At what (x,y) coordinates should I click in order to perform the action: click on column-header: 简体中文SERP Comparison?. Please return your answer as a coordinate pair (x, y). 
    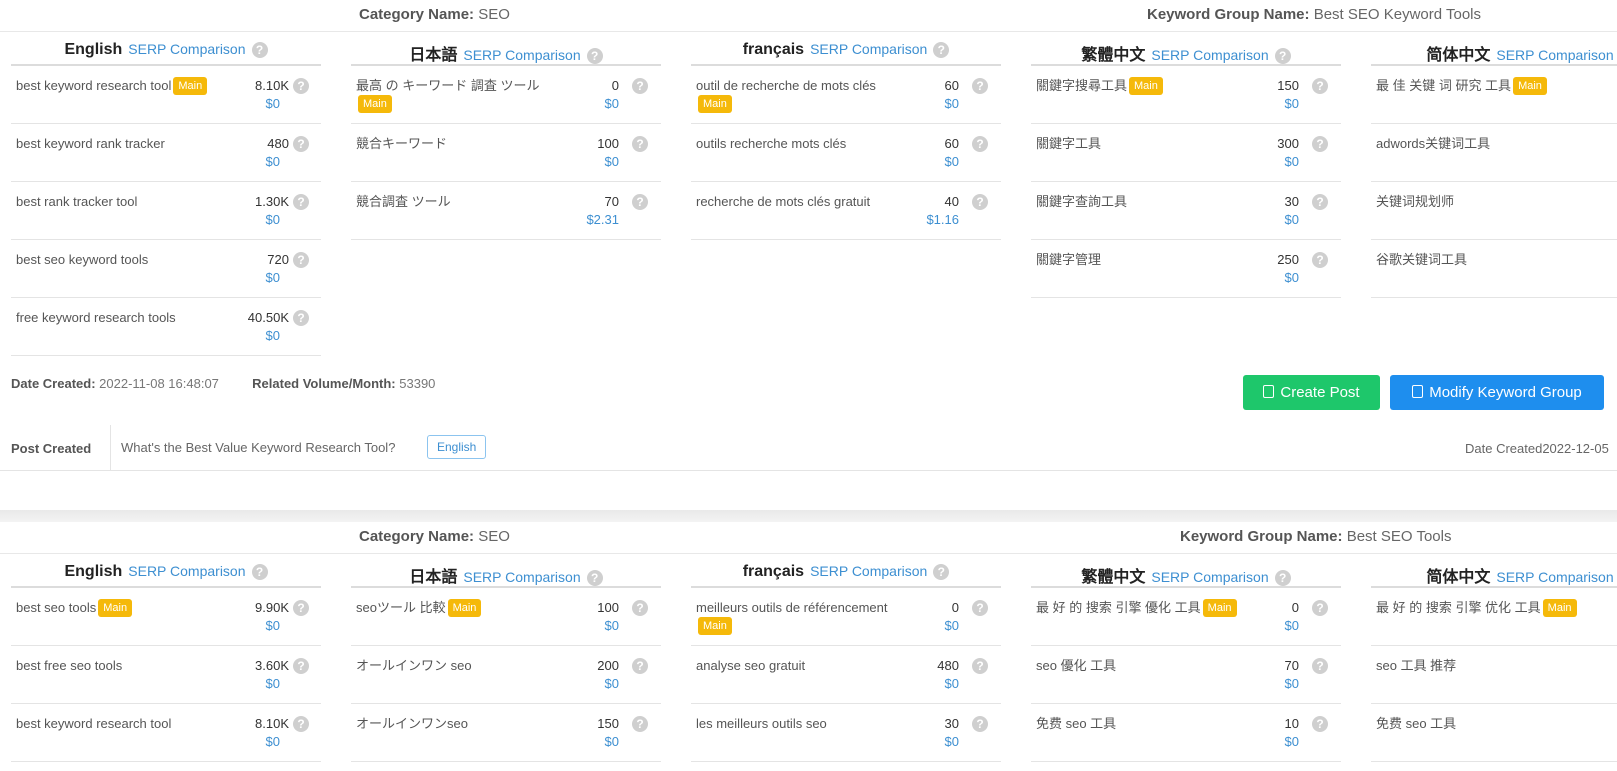
    Looking at the image, I should click on (1494, 571).